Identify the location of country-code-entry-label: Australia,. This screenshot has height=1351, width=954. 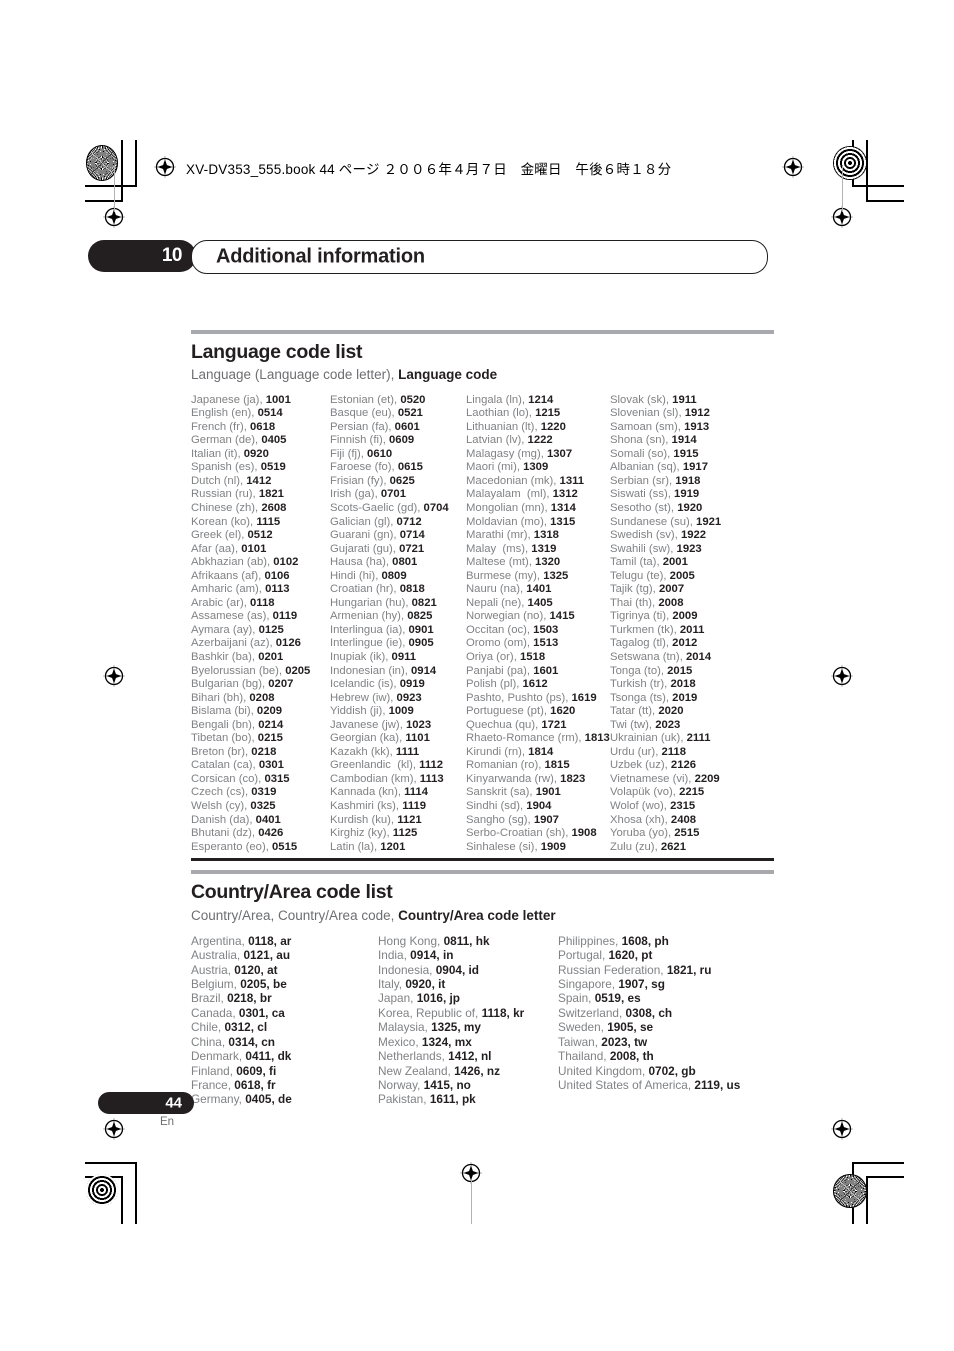
(217, 955).